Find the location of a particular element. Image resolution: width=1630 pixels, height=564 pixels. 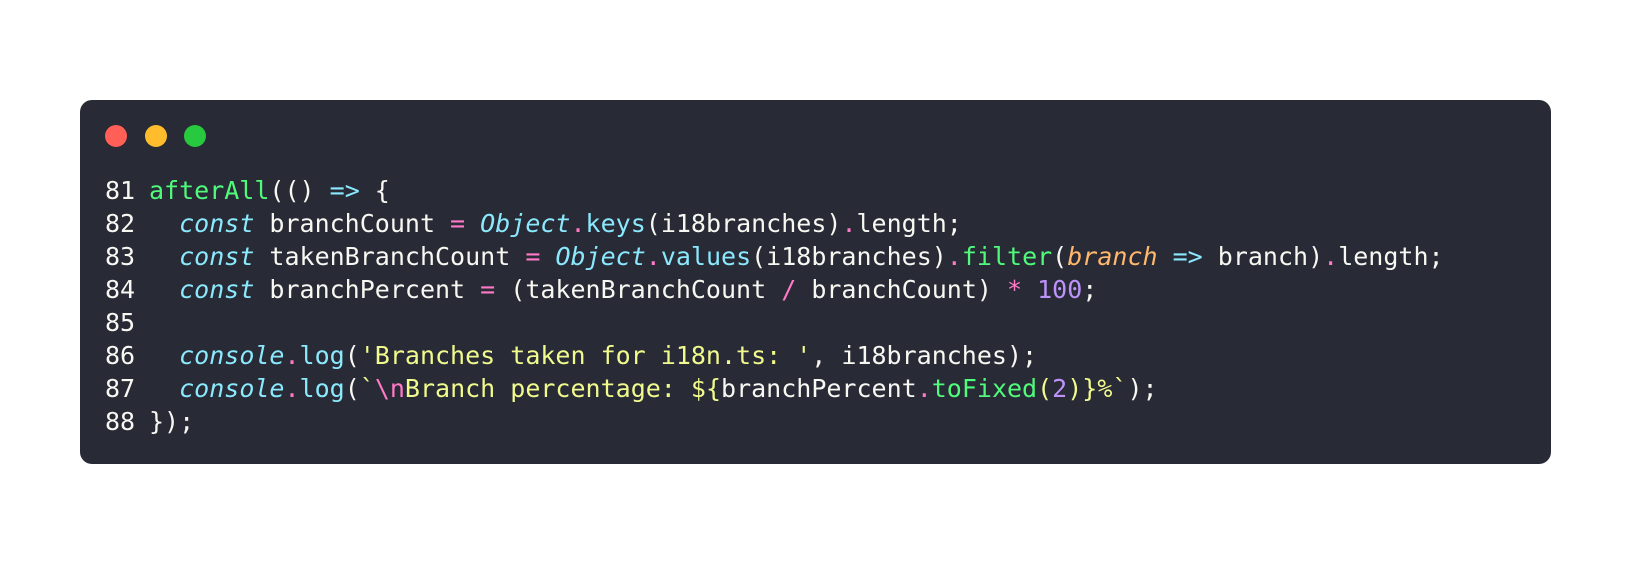

code-token: ); is located at coordinates (1142, 388).